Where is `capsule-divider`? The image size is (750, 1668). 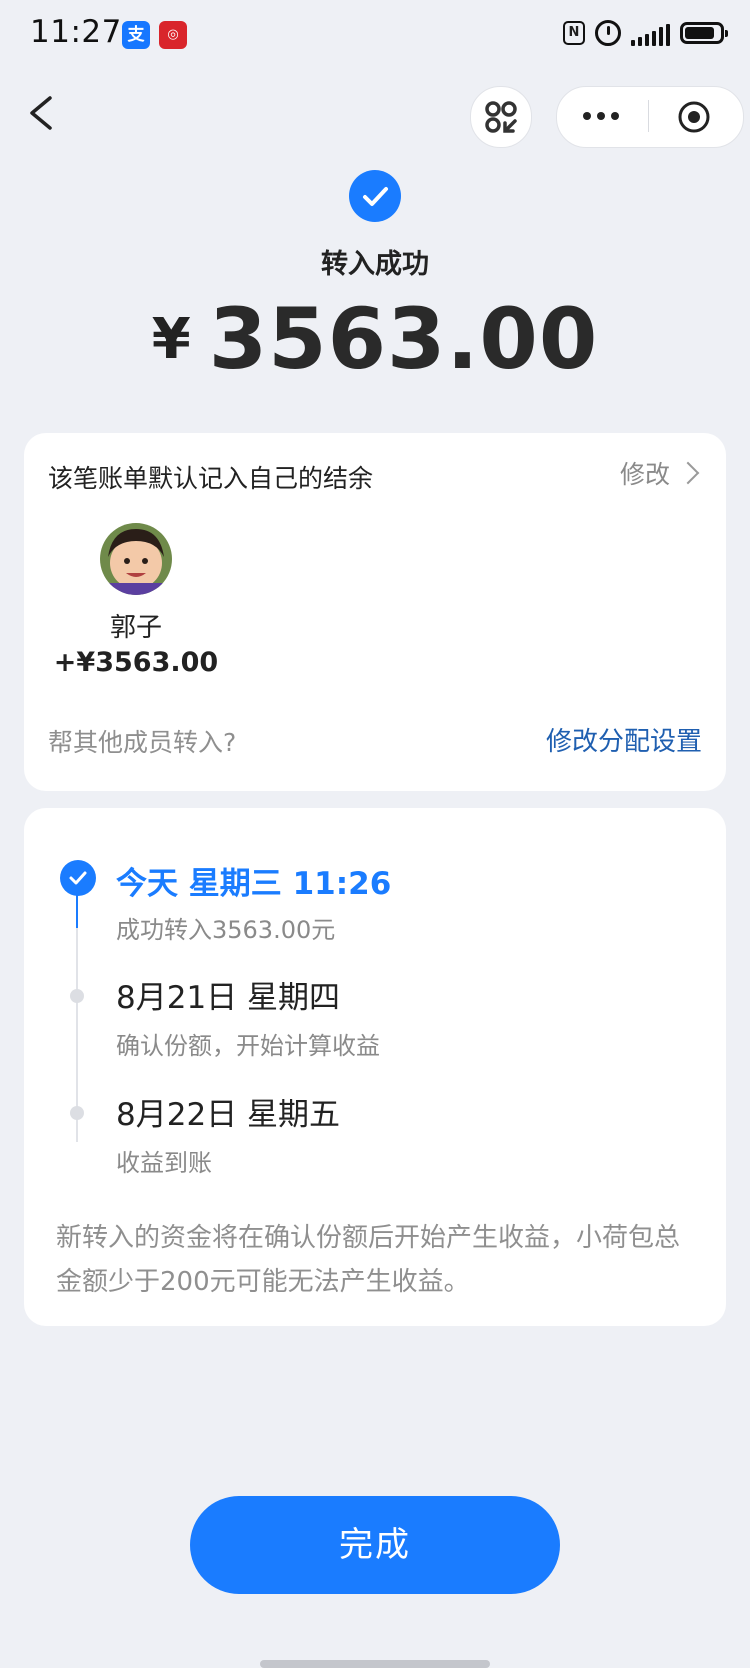 capsule-divider is located at coordinates (648, 116).